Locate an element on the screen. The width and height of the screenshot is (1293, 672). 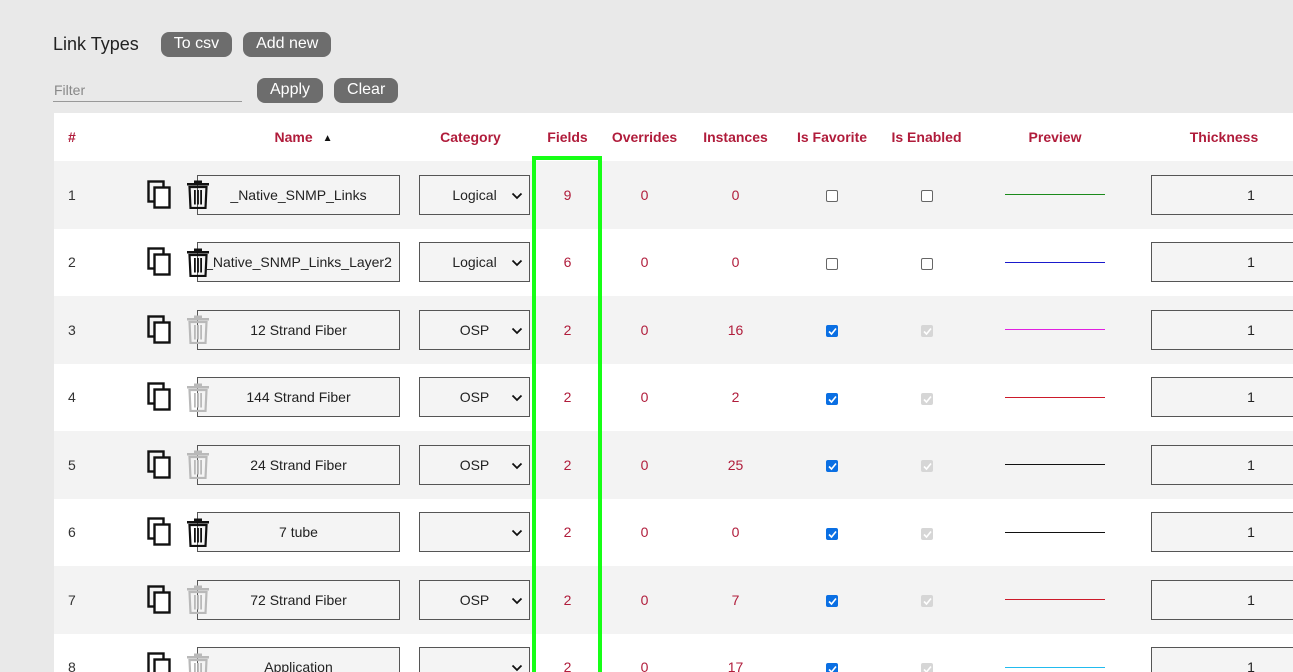
column-header-is-enabled: Is Enabled is located at coordinates (926, 137).